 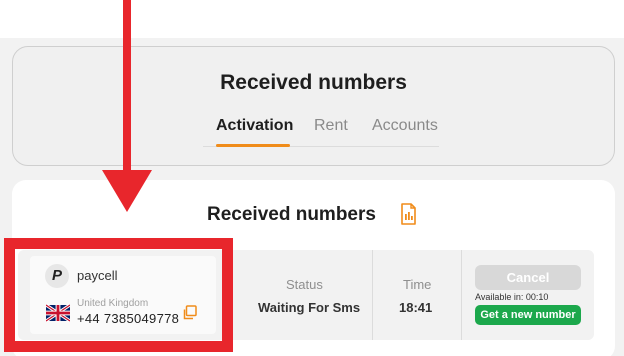 I want to click on get-new-number-button: Get a new number, so click(x=528, y=315).